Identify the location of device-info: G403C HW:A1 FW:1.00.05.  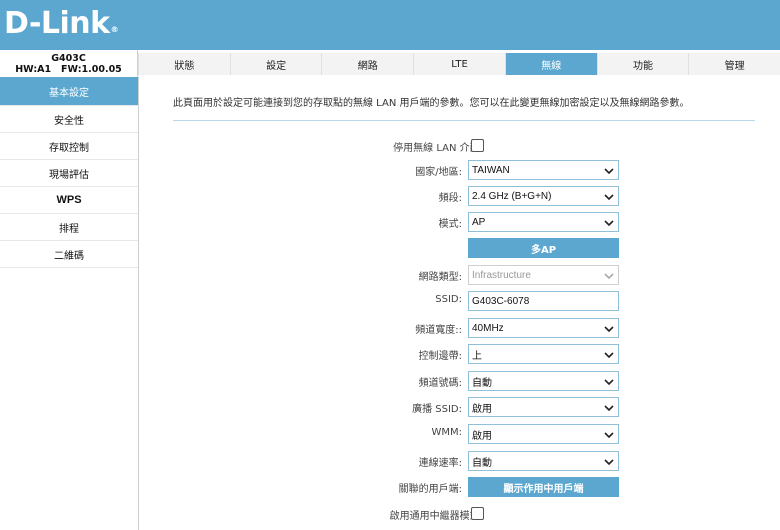
(69, 63).